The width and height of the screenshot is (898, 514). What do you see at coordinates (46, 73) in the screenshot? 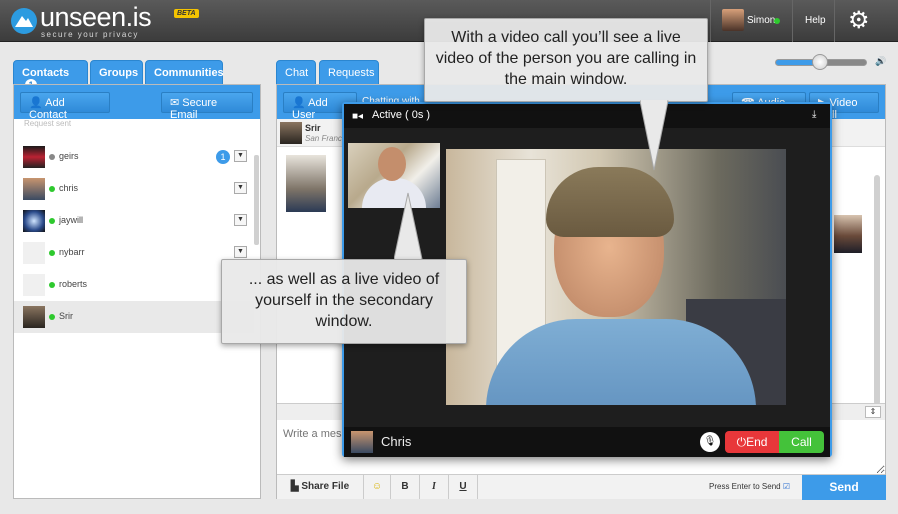
I see `tab-label: Contacts` at bounding box center [46, 73].